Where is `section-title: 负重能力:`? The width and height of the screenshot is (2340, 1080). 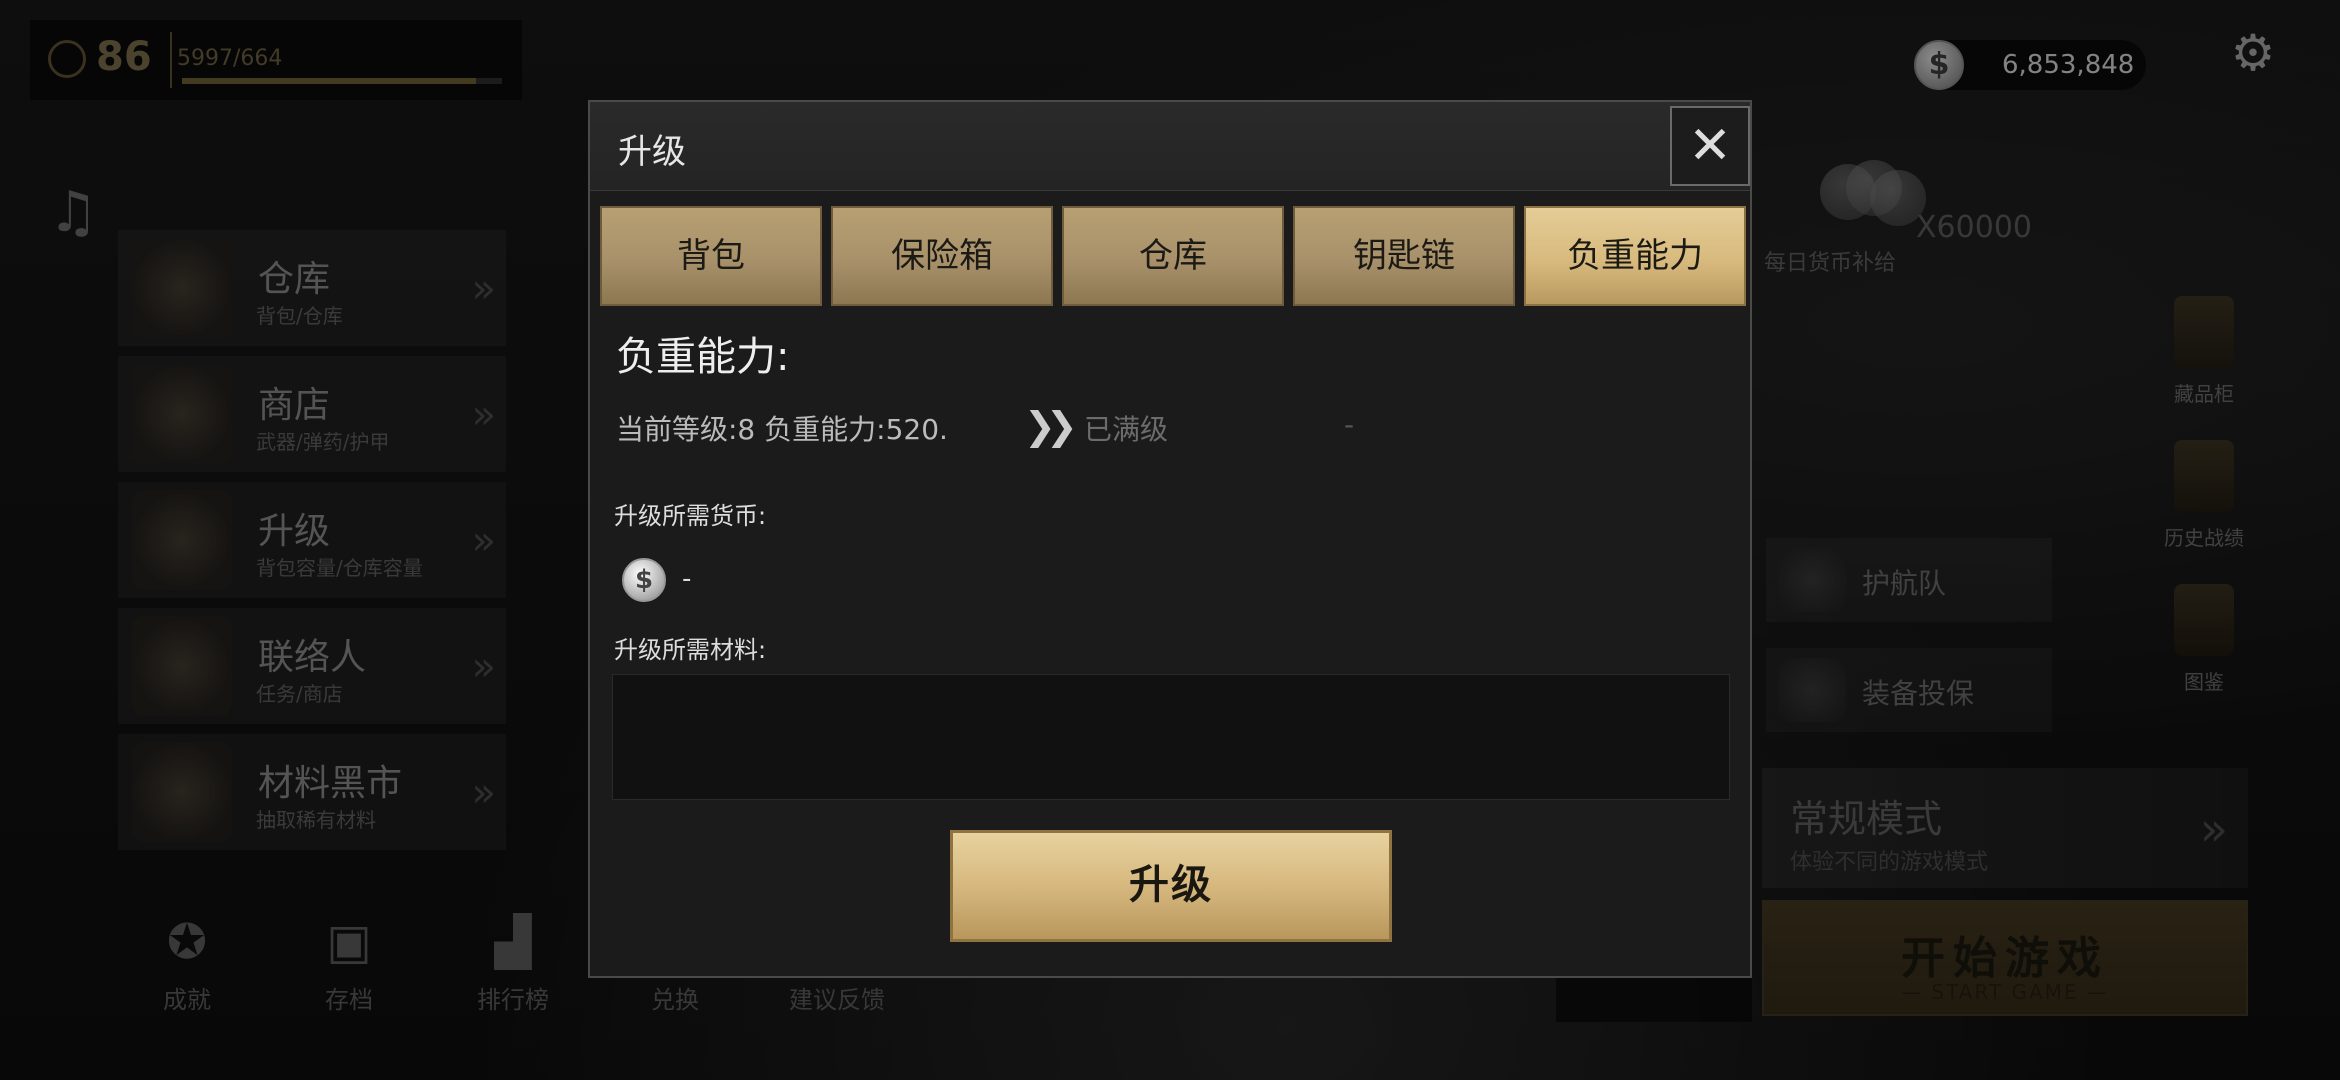 section-title: 负重能力: is located at coordinates (703, 357).